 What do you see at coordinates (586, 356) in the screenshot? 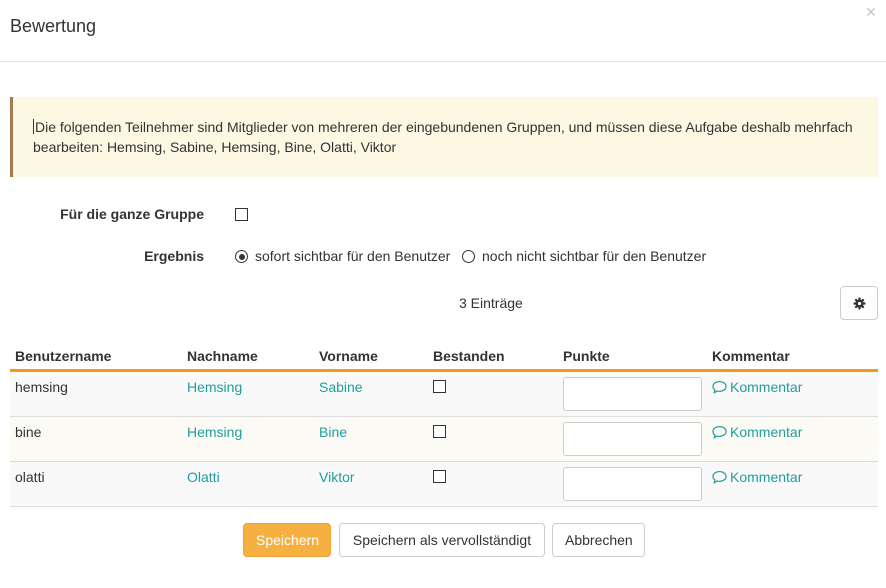
I see `column-points: Punkte` at bounding box center [586, 356].